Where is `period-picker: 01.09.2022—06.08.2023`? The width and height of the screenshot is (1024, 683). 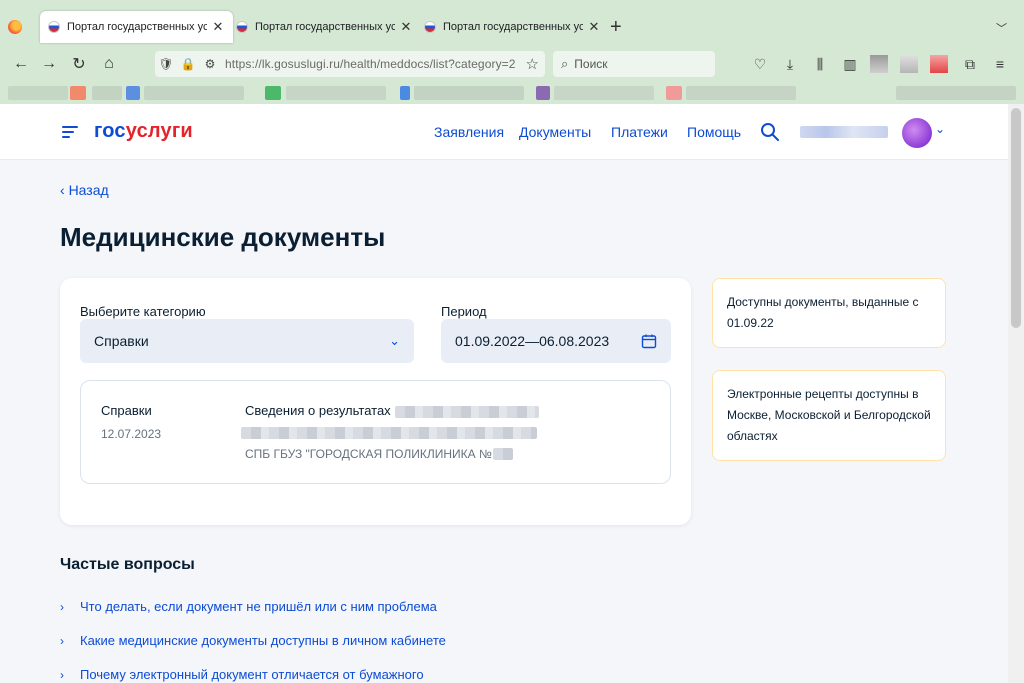
period-picker: 01.09.2022—06.08.2023 is located at coordinates (556, 341).